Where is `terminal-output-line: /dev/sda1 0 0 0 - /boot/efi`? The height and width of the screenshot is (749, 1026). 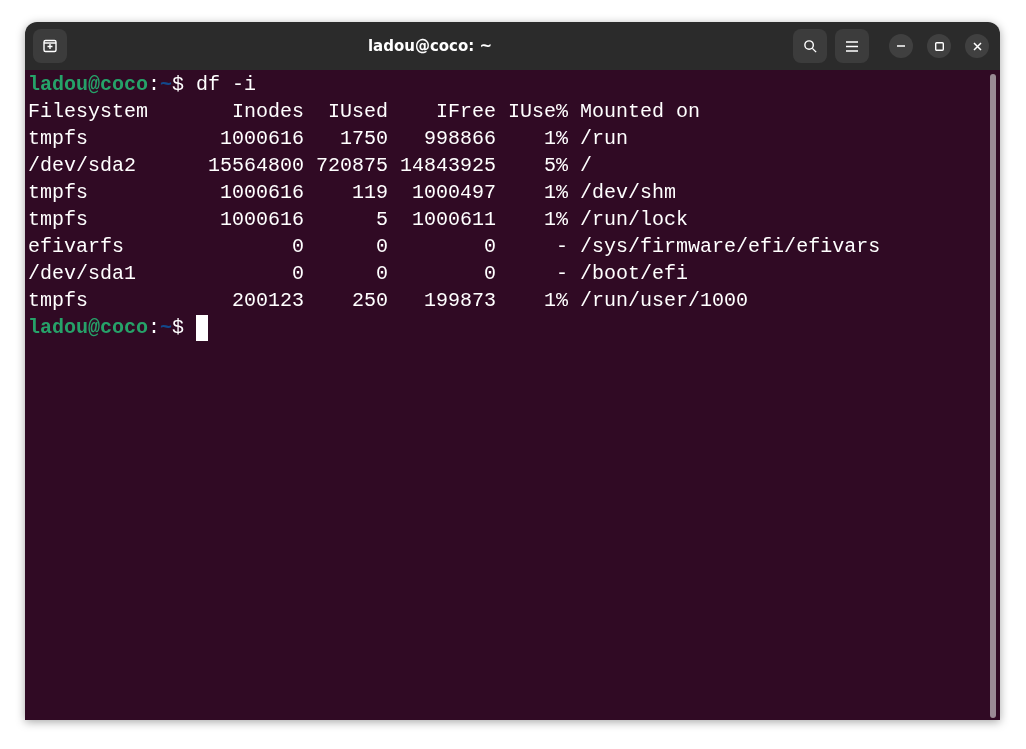 terminal-output-line: /dev/sda1 0 0 0 - /boot/efi is located at coordinates (358, 274).